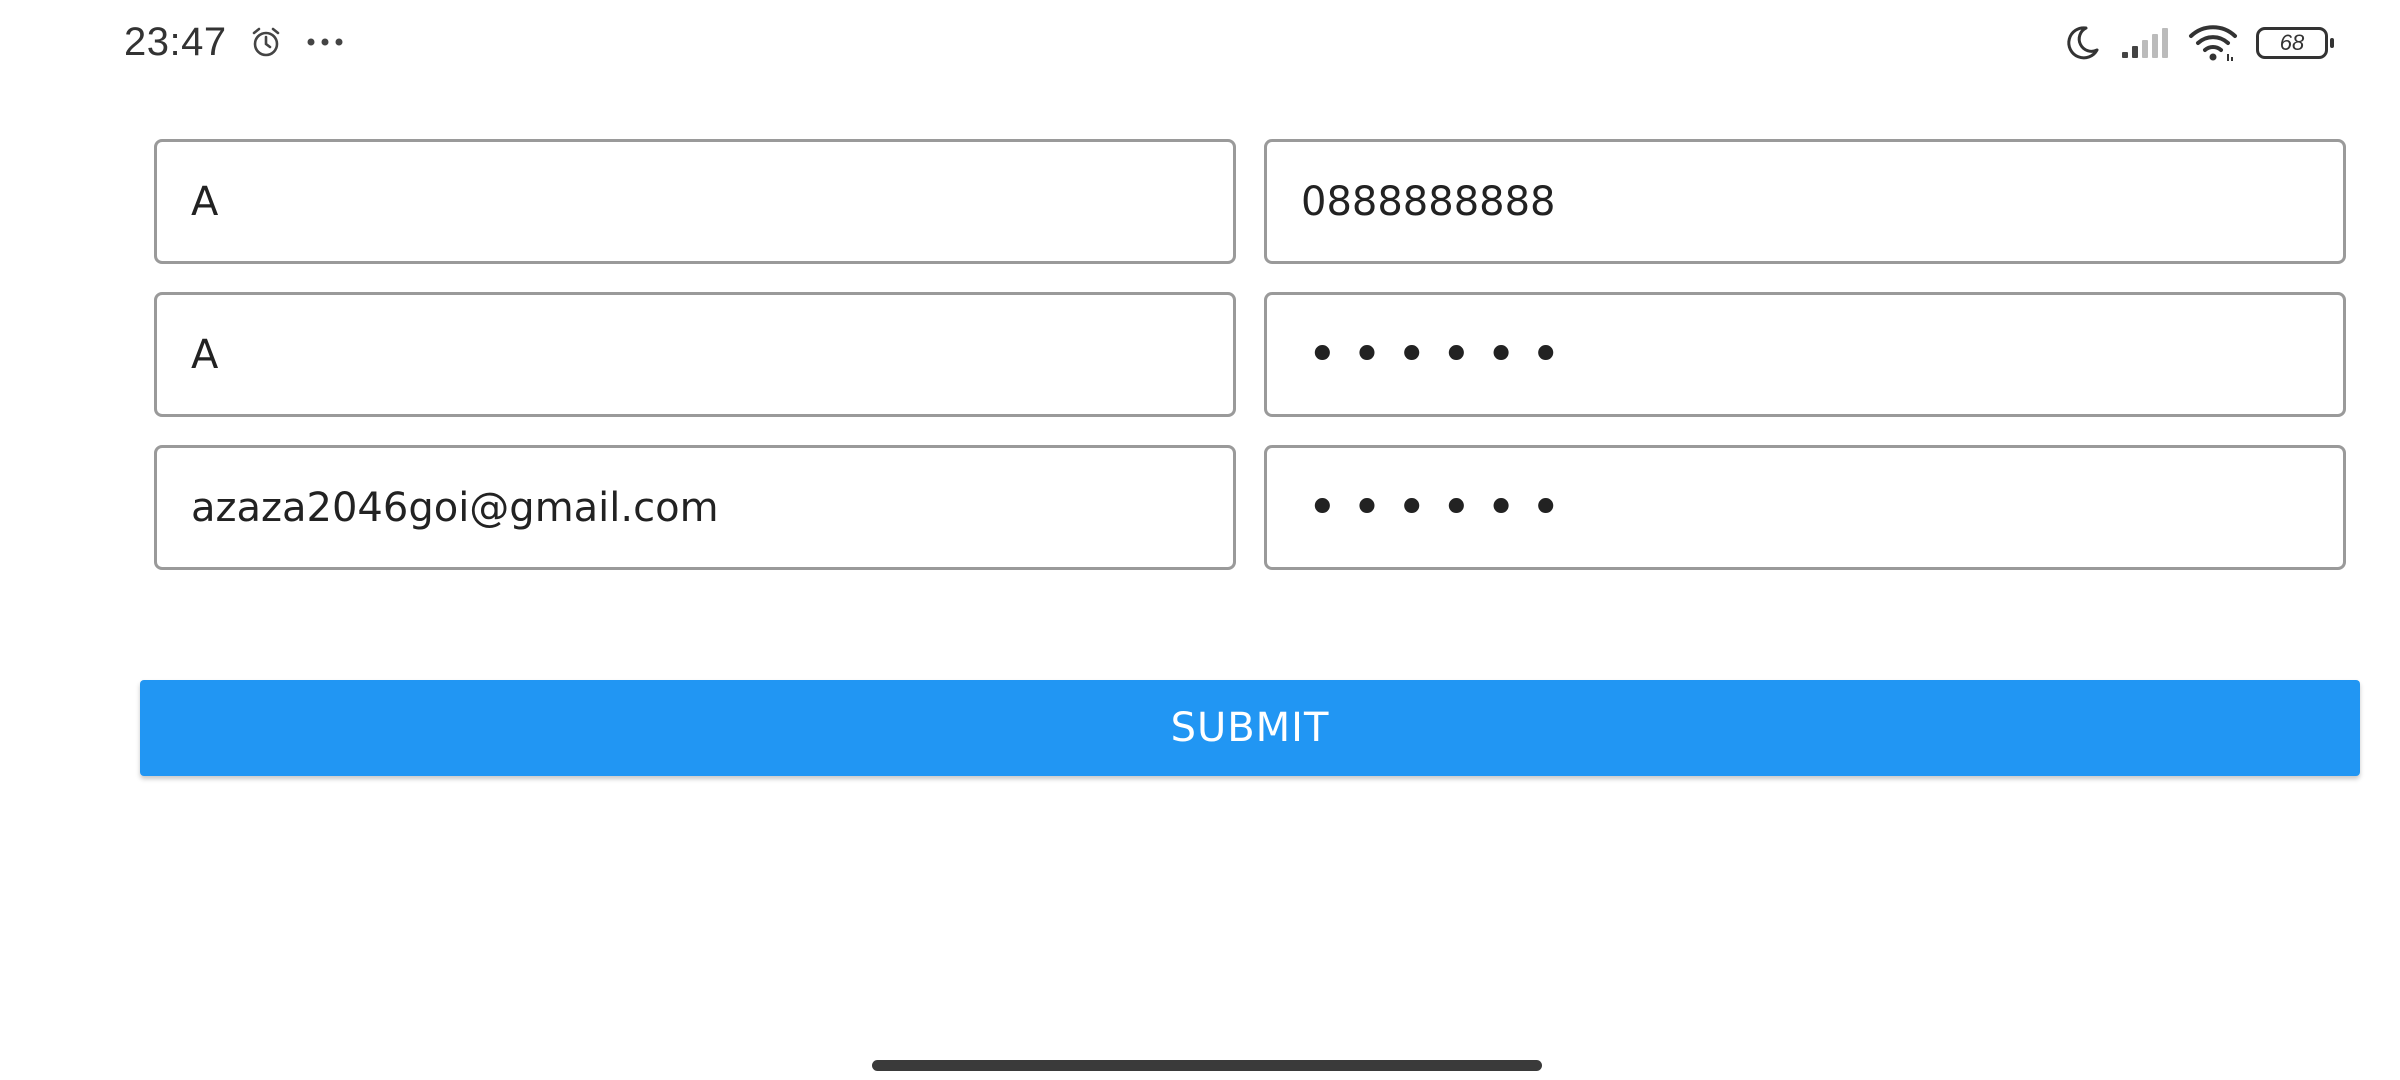  I want to click on battery-level: 68, so click(2292, 42).